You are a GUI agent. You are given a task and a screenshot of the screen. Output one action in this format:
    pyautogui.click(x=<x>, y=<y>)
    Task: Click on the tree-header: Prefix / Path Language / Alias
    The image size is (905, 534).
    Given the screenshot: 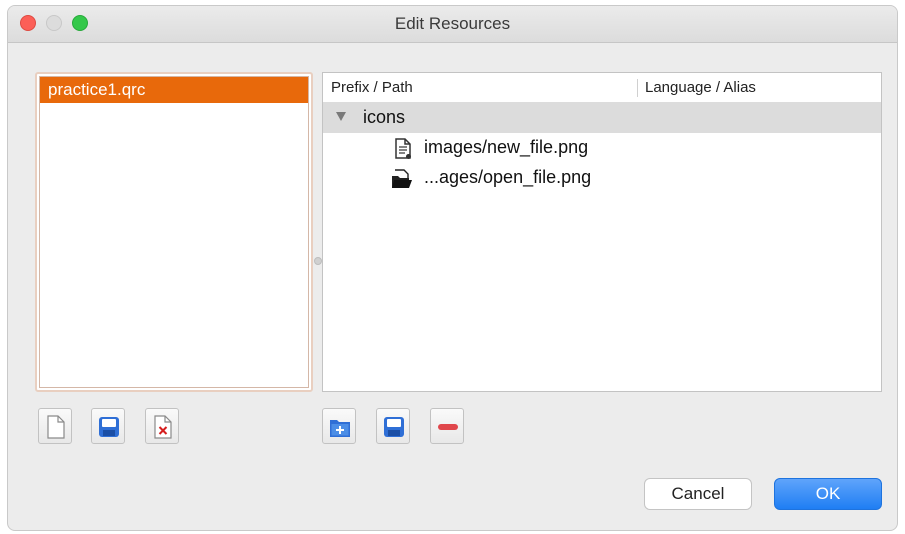 What is the action you would take?
    pyautogui.click(x=602, y=88)
    